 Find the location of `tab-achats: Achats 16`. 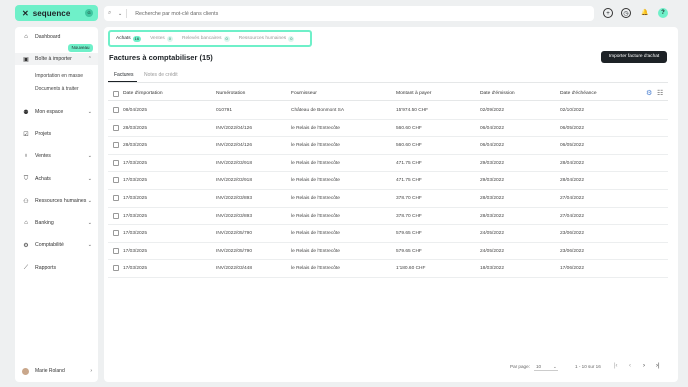

tab-achats: Achats 16 is located at coordinates (129, 38).